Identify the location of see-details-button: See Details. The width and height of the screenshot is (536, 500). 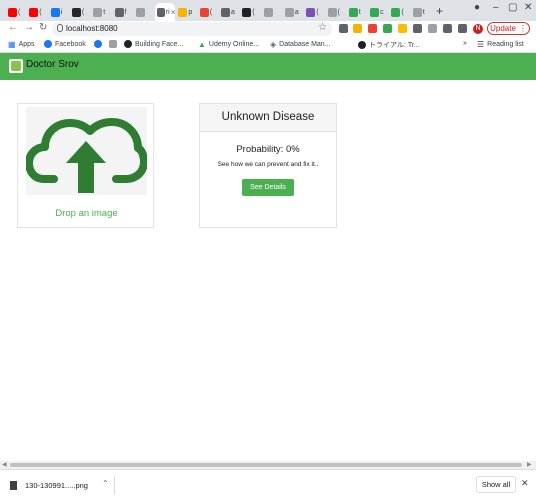
(268, 187).